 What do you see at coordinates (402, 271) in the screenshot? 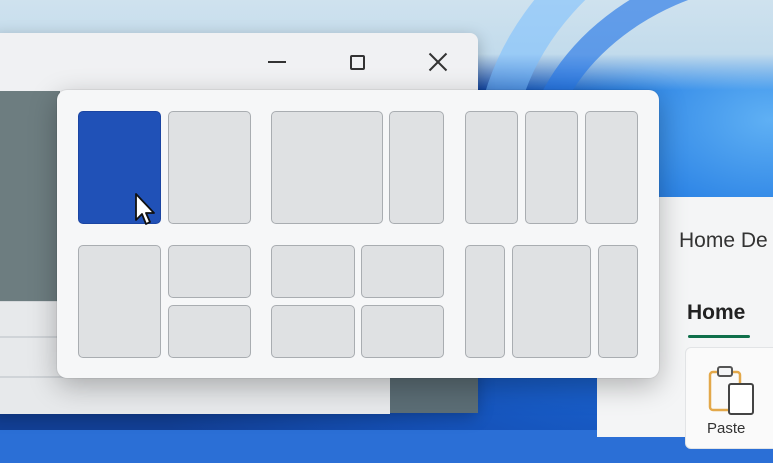
I see `snap-zone-layout5-top-right` at bounding box center [402, 271].